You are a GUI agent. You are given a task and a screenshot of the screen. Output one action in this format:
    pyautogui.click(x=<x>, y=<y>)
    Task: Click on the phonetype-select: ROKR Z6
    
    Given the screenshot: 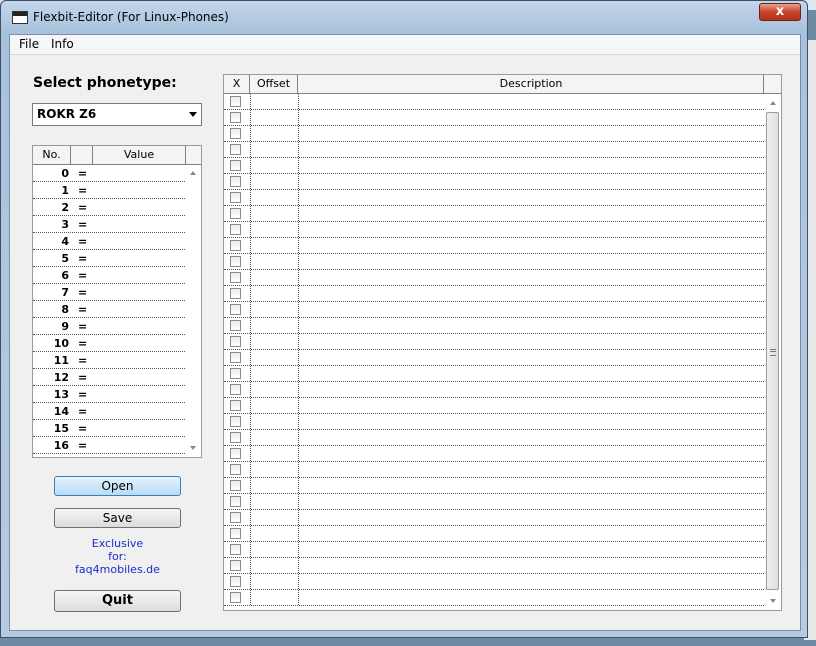 What is the action you would take?
    pyautogui.click(x=117, y=114)
    